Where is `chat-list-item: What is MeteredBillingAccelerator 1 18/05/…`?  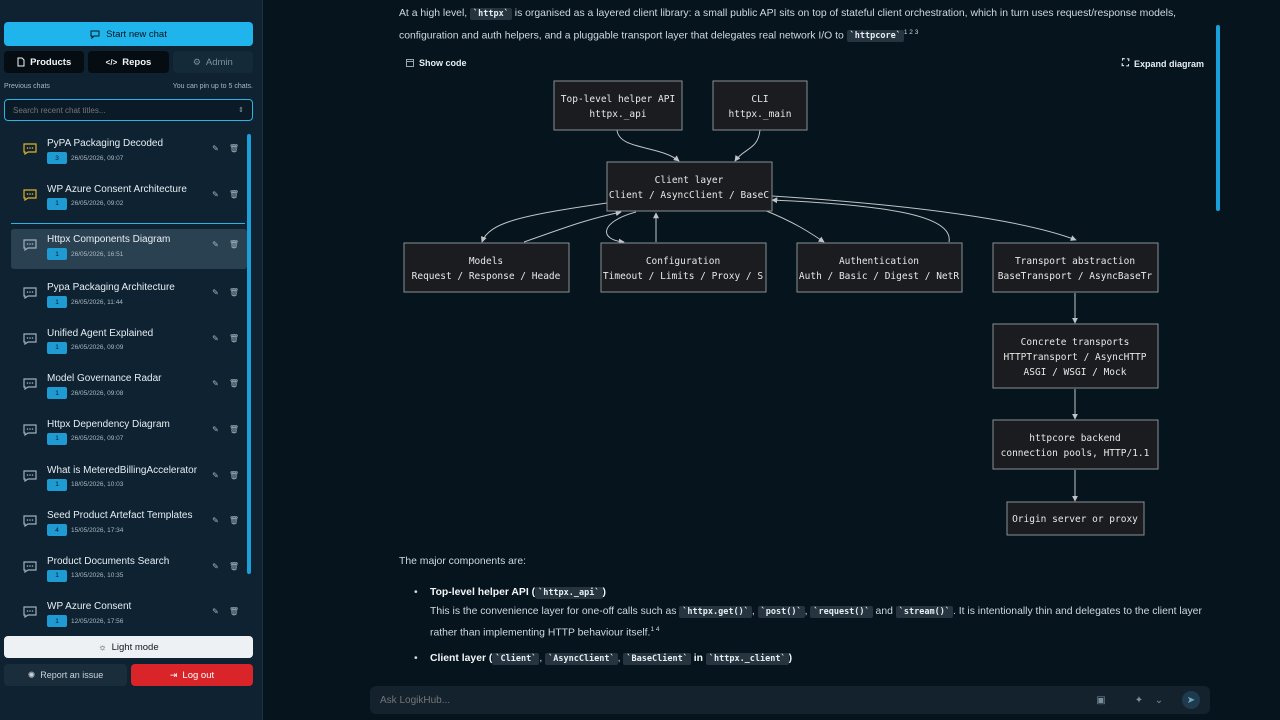 chat-list-item: What is MeteredBillingAccelerator 1 18/05/… is located at coordinates (129, 480).